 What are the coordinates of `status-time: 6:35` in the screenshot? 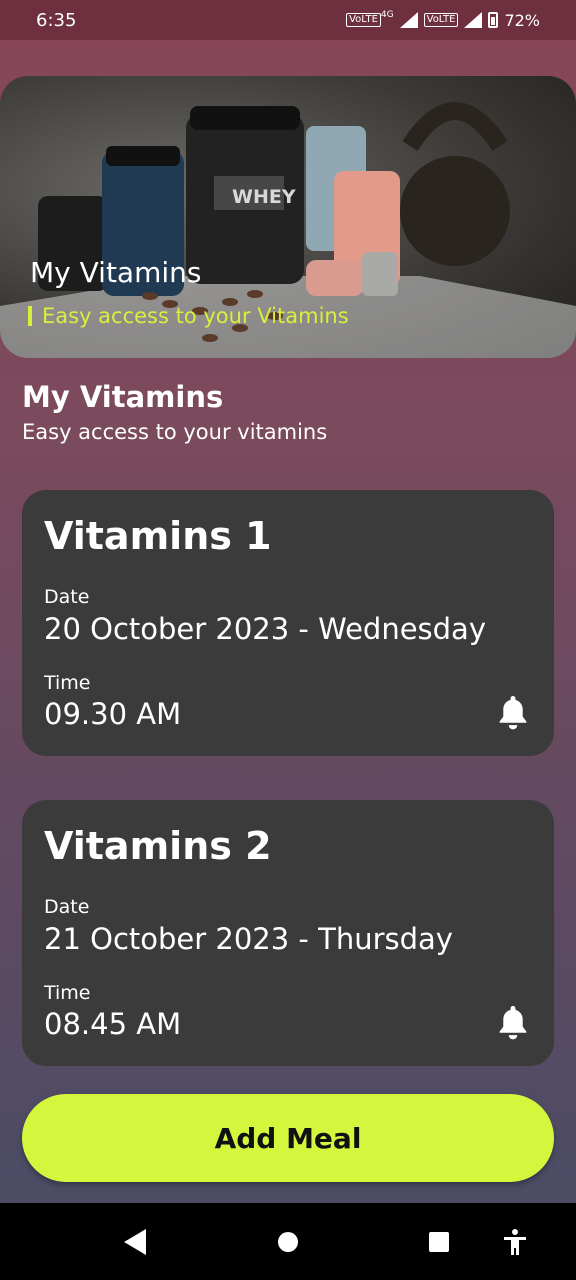 It's located at (56, 20).